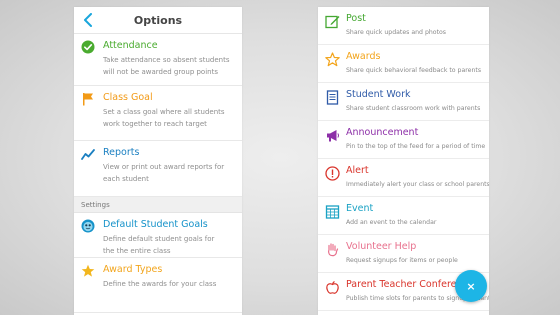 This screenshot has width=560, height=315. What do you see at coordinates (88, 47) in the screenshot?
I see `checkmark-circle-icon` at bounding box center [88, 47].